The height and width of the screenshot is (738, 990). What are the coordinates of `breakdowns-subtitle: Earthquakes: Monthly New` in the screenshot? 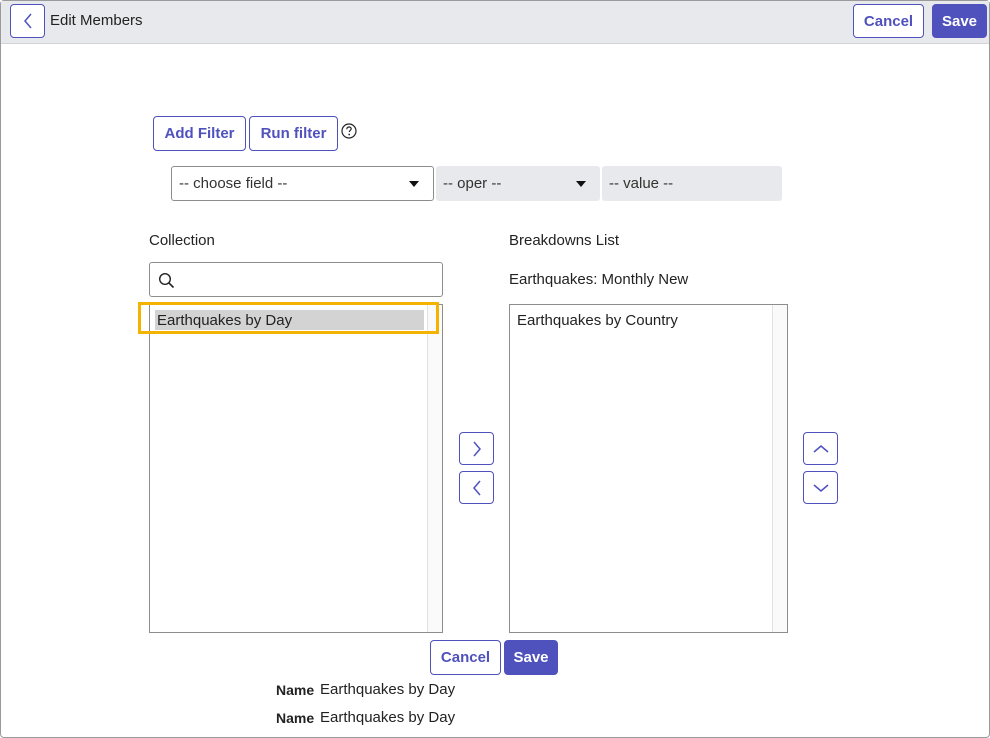 It's located at (599, 279).